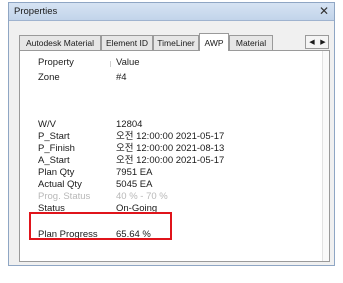  I want to click on row-value: 40 % - 70 %, so click(142, 196).